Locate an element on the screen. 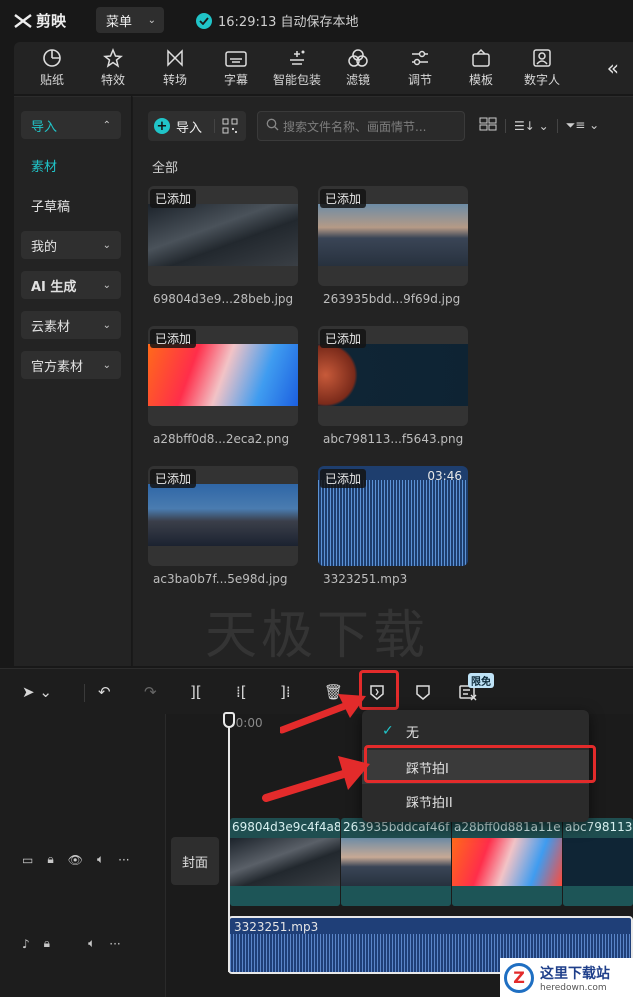 The width and height of the screenshot is (633, 997). tool-transition: 转场 is located at coordinates (175, 69).